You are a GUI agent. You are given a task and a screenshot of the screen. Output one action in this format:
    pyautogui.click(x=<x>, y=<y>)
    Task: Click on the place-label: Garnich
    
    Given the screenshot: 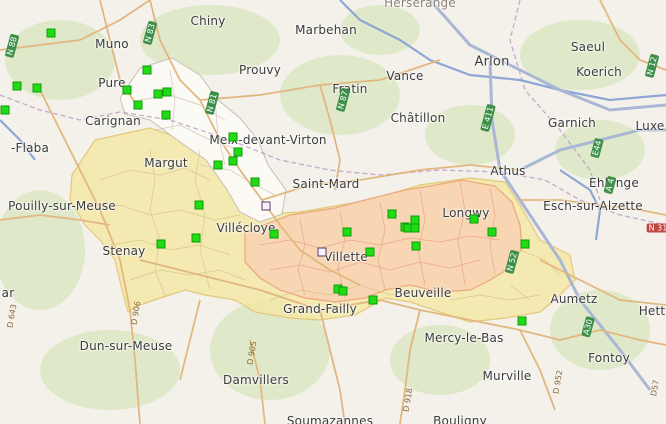 What is the action you would take?
    pyautogui.click(x=572, y=123)
    